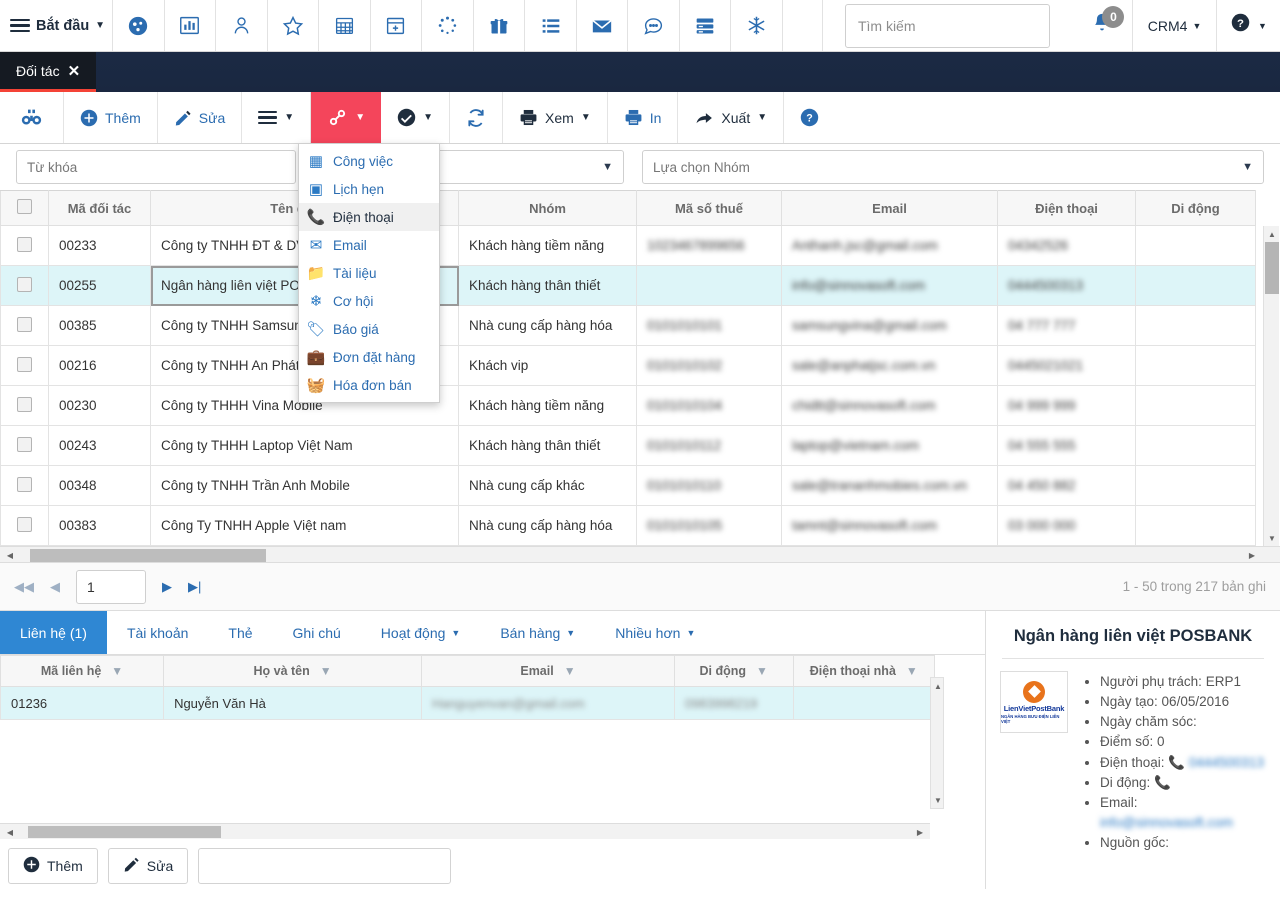  What do you see at coordinates (57, 25) in the screenshot?
I see `start-menu-button: Bắt đầu ▼` at bounding box center [57, 25].